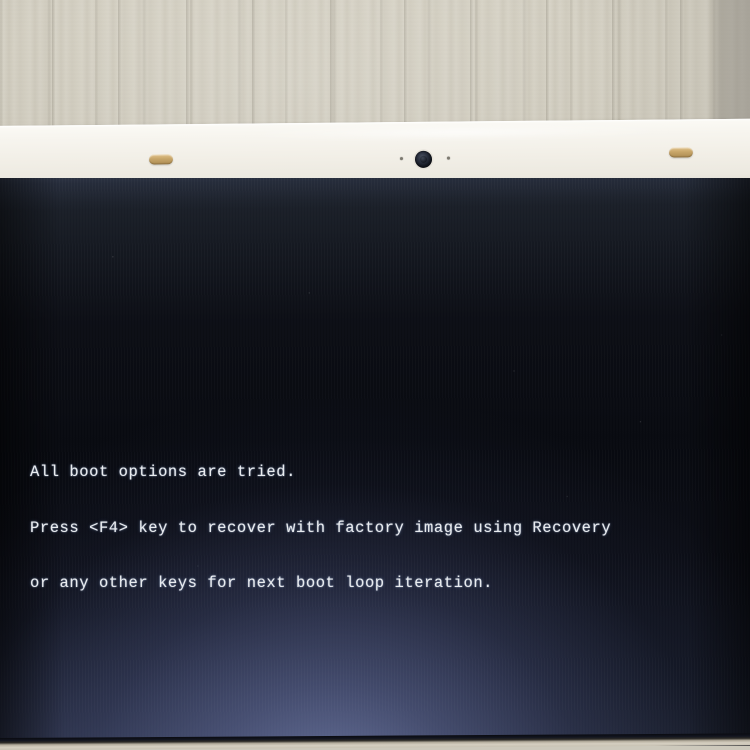  Describe the element at coordinates (401, 159) in the screenshot. I see `microphone-dot-left-icon` at that location.